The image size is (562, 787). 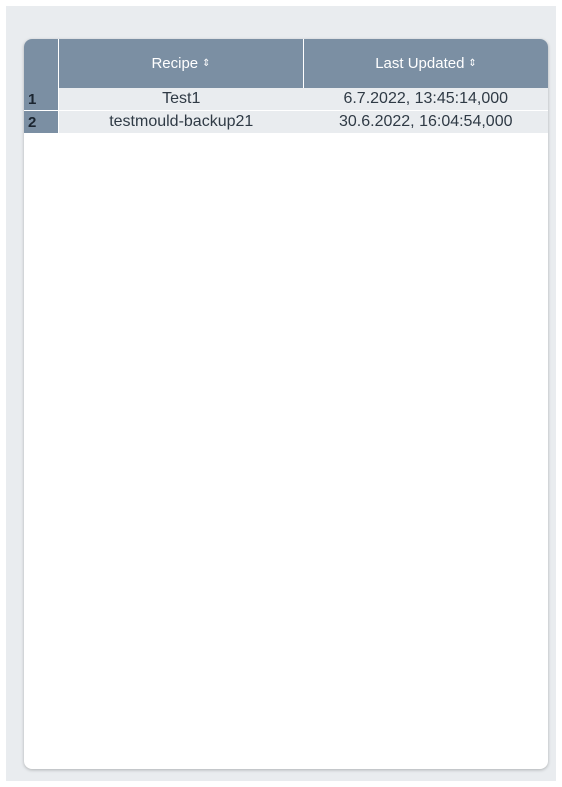 I want to click on column-header-label: Recipe, so click(x=175, y=63).